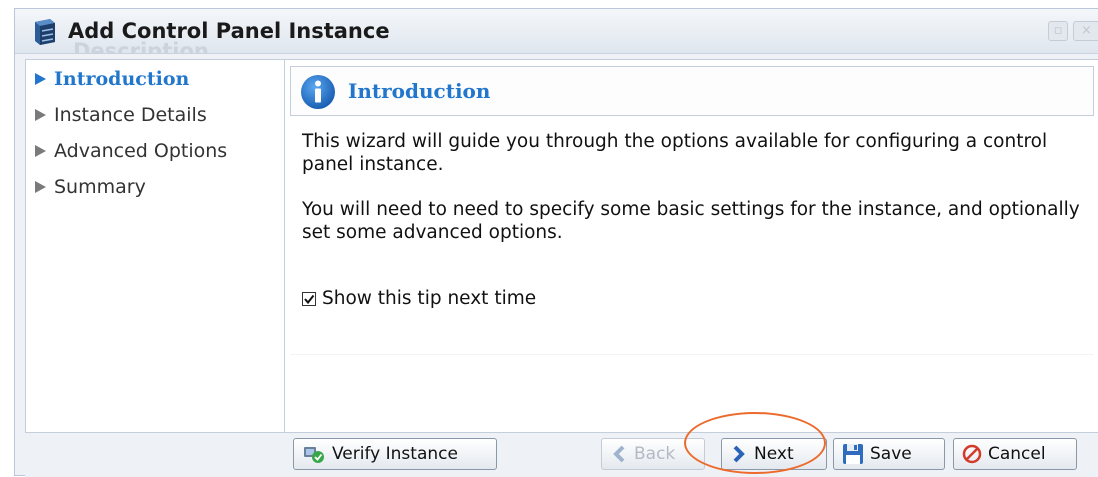 The width and height of the screenshot is (1098, 477). I want to click on save-button: Save, so click(889, 454).